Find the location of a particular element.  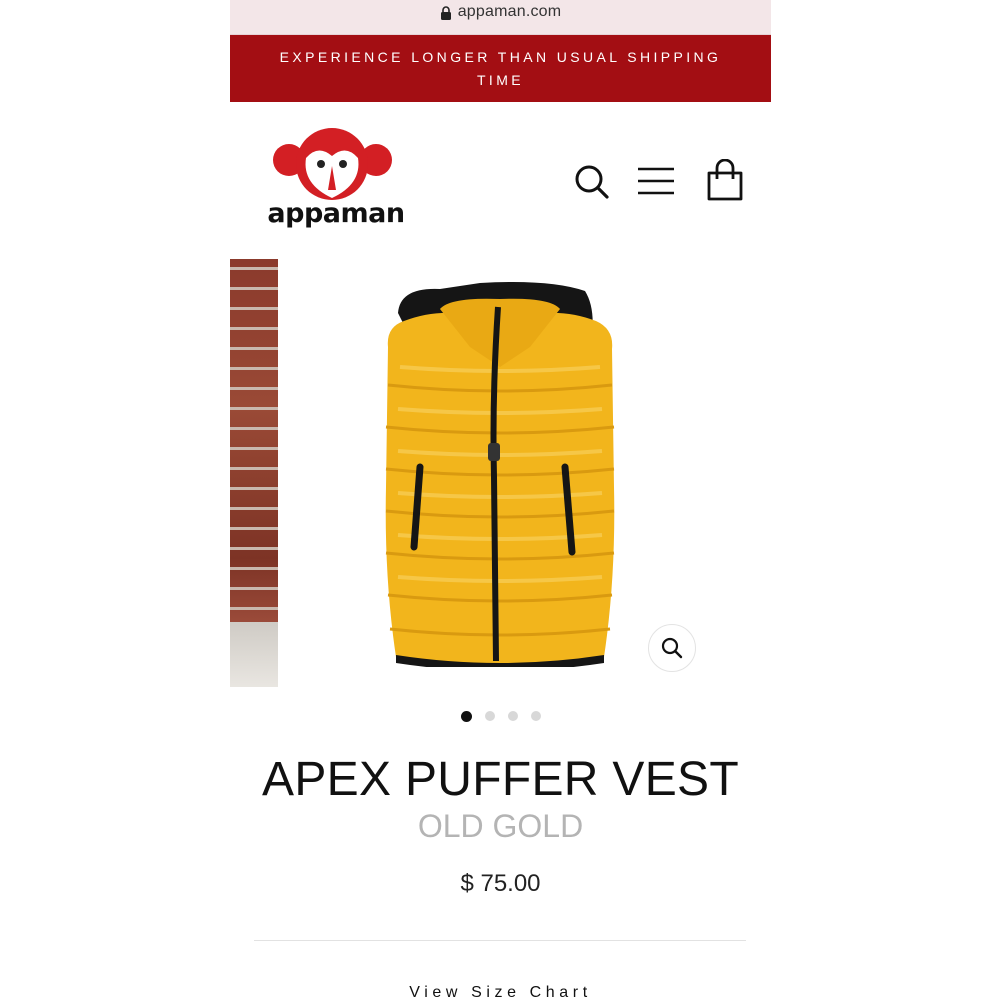

logo-text: appaman is located at coordinates (336, 213).